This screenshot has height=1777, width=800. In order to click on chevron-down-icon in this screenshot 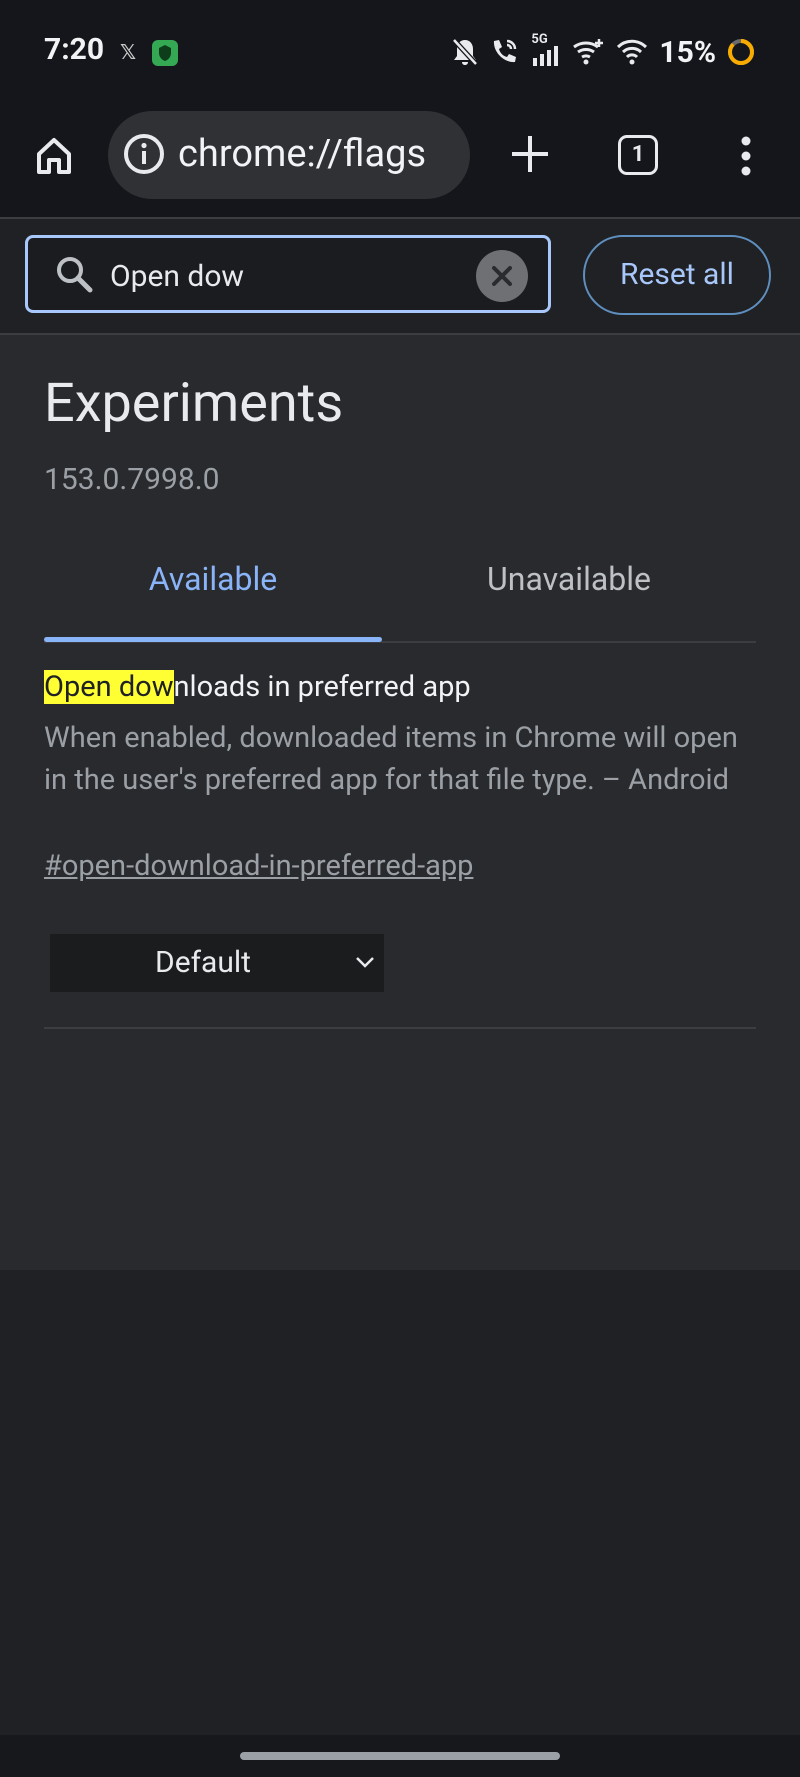, I will do `click(365, 962)`.